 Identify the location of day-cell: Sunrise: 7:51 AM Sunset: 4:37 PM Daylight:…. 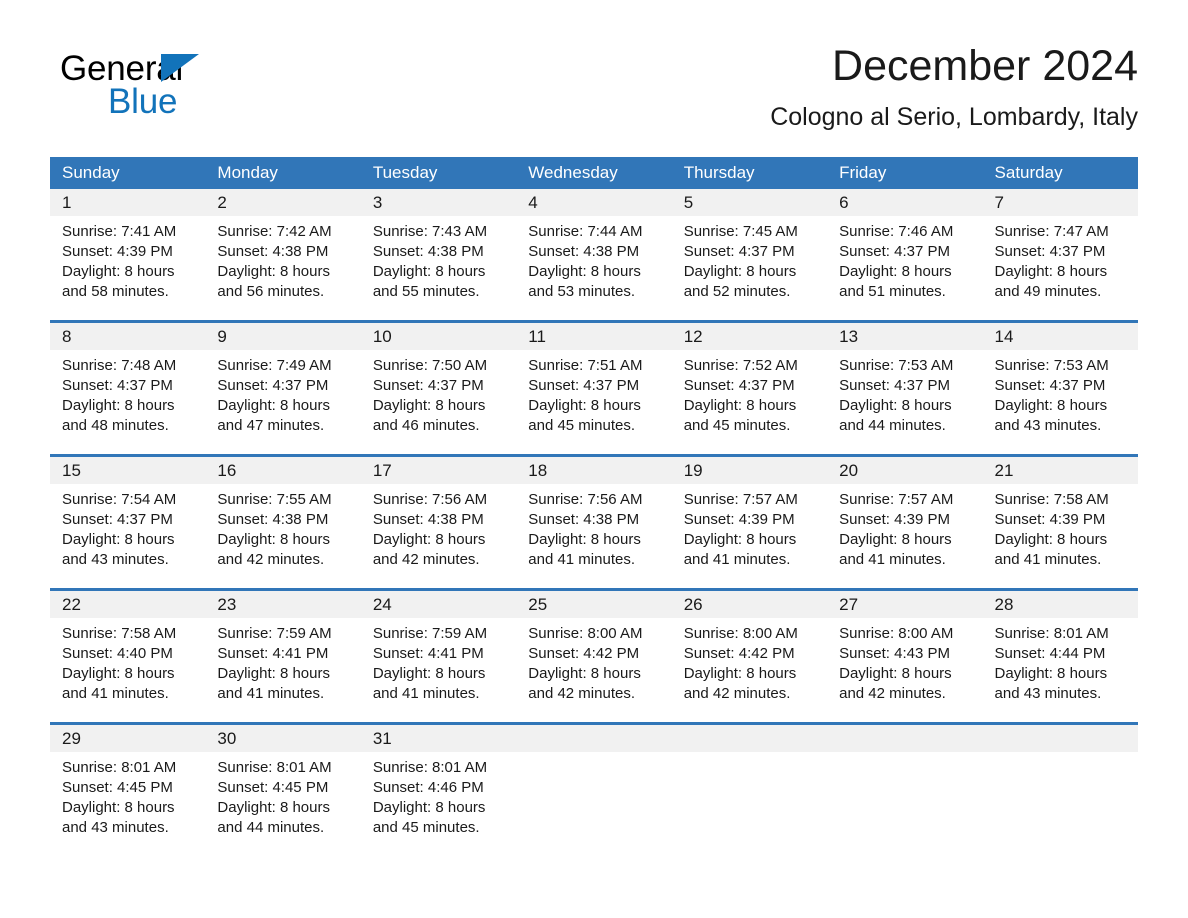
(593, 396).